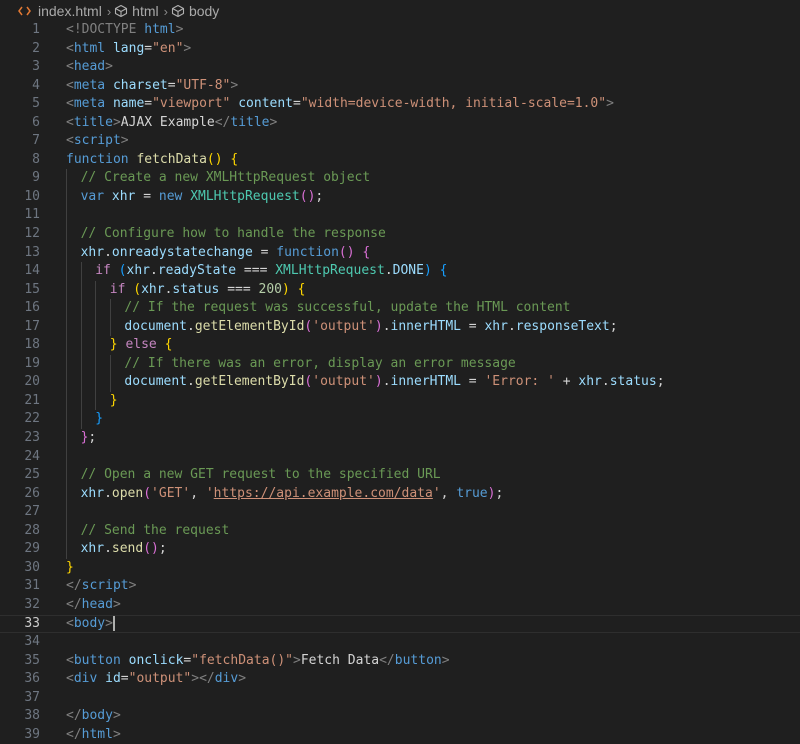  What do you see at coordinates (195, 11) in the screenshot?
I see `breadcrumb-item-body: body` at bounding box center [195, 11].